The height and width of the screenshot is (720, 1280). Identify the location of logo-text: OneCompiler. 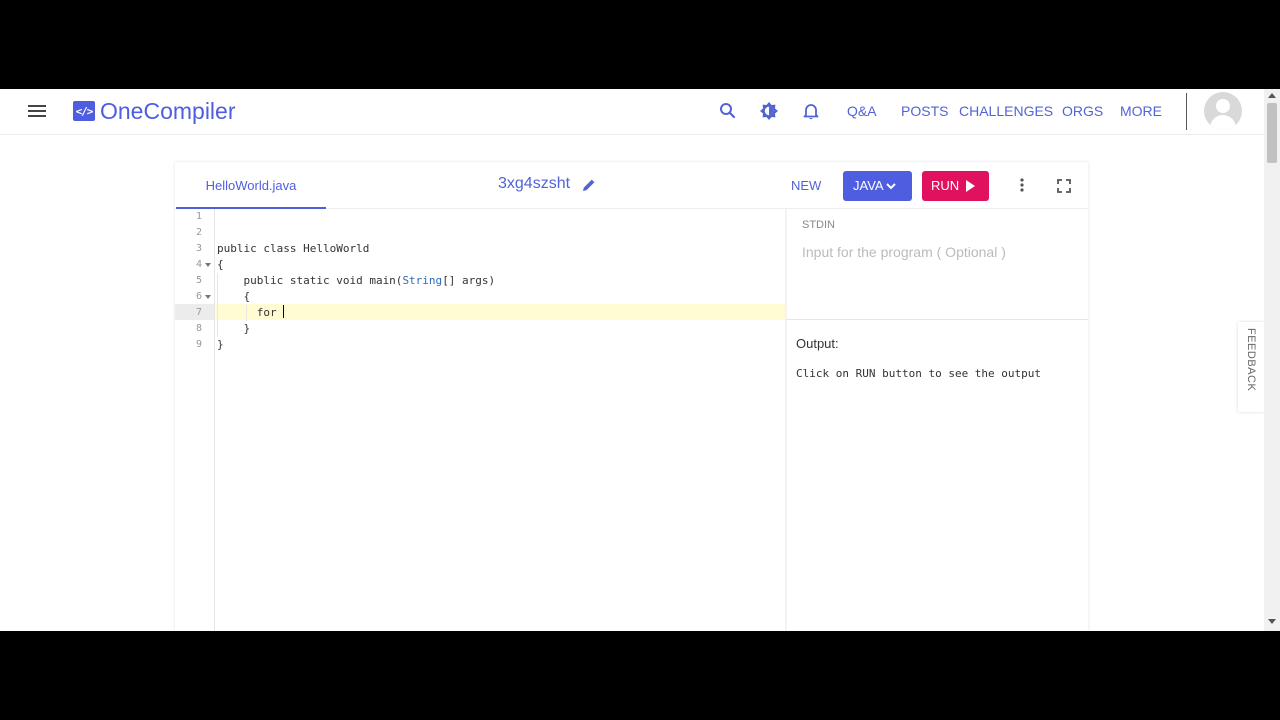
(168, 110).